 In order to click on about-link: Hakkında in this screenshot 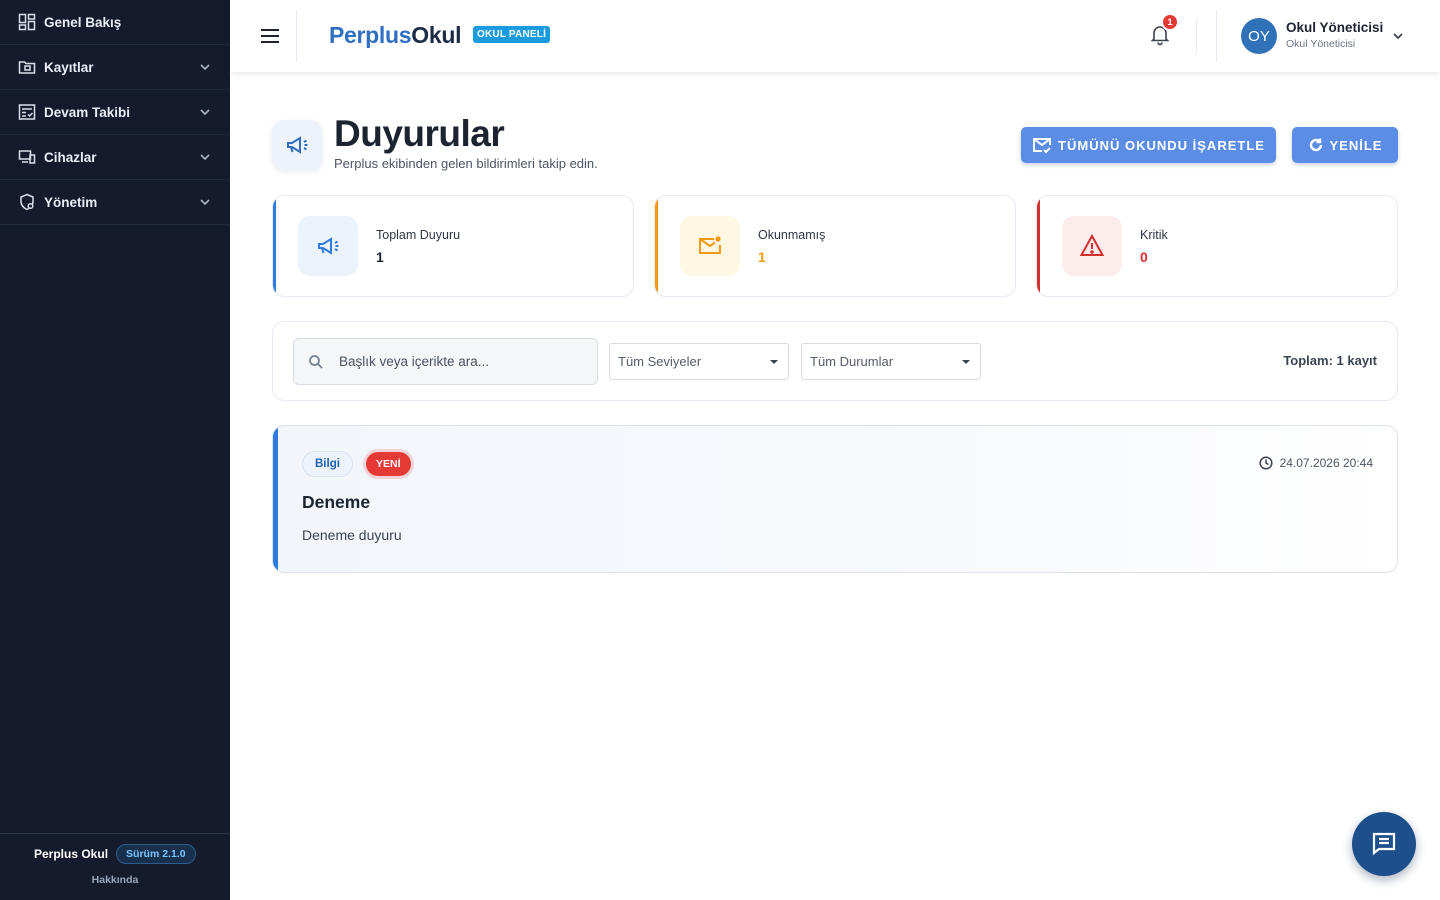, I will do `click(115, 880)`.